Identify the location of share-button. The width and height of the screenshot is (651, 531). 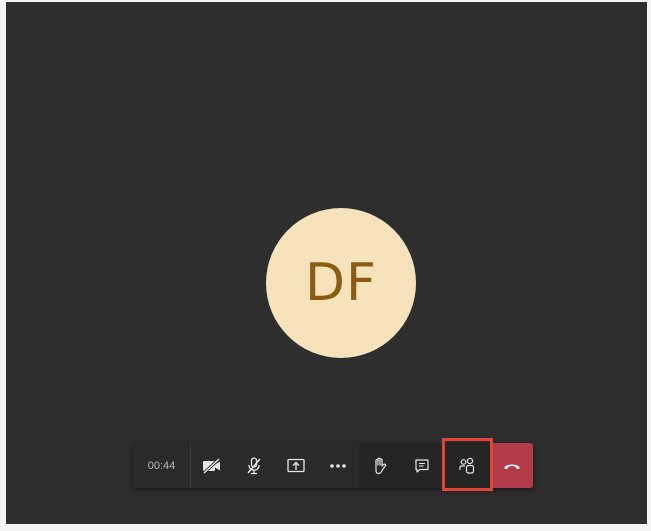
(296, 465).